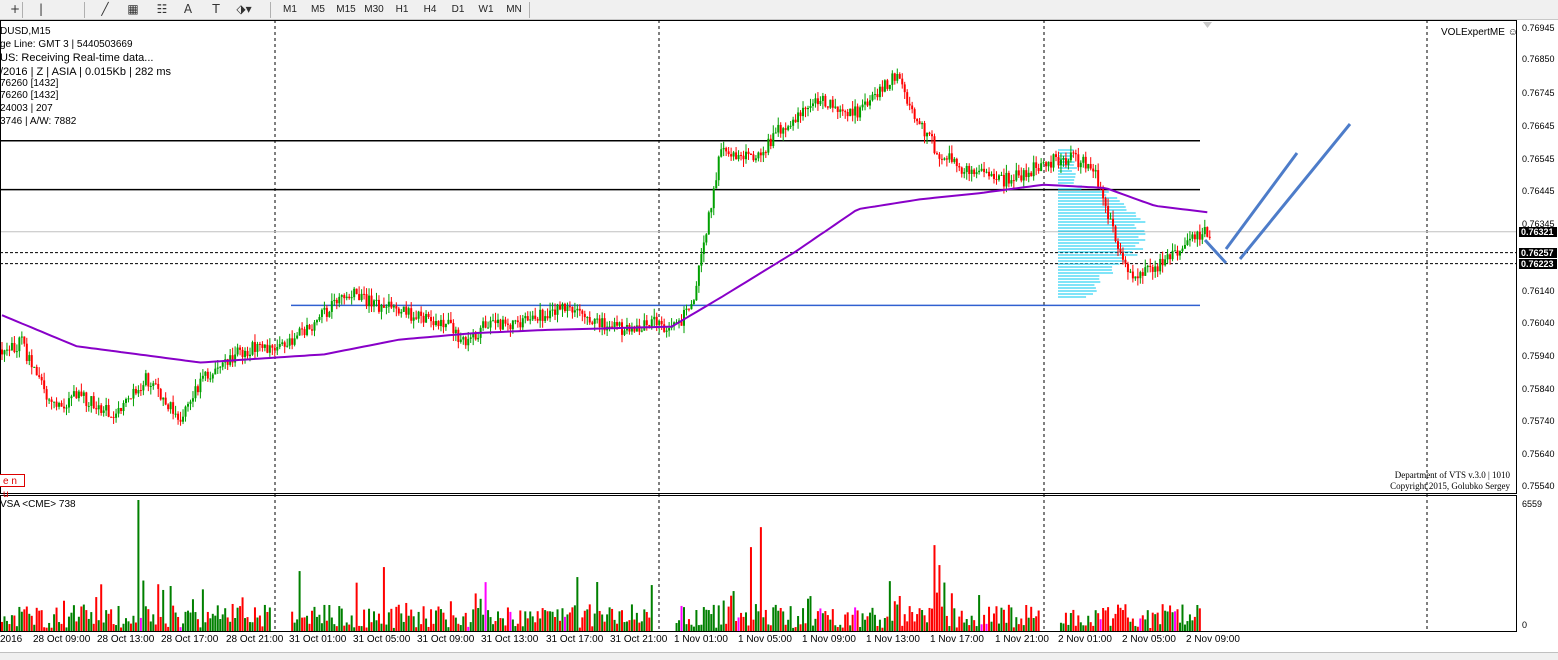  I want to click on timeframe-m30-button: M30, so click(374, 9).